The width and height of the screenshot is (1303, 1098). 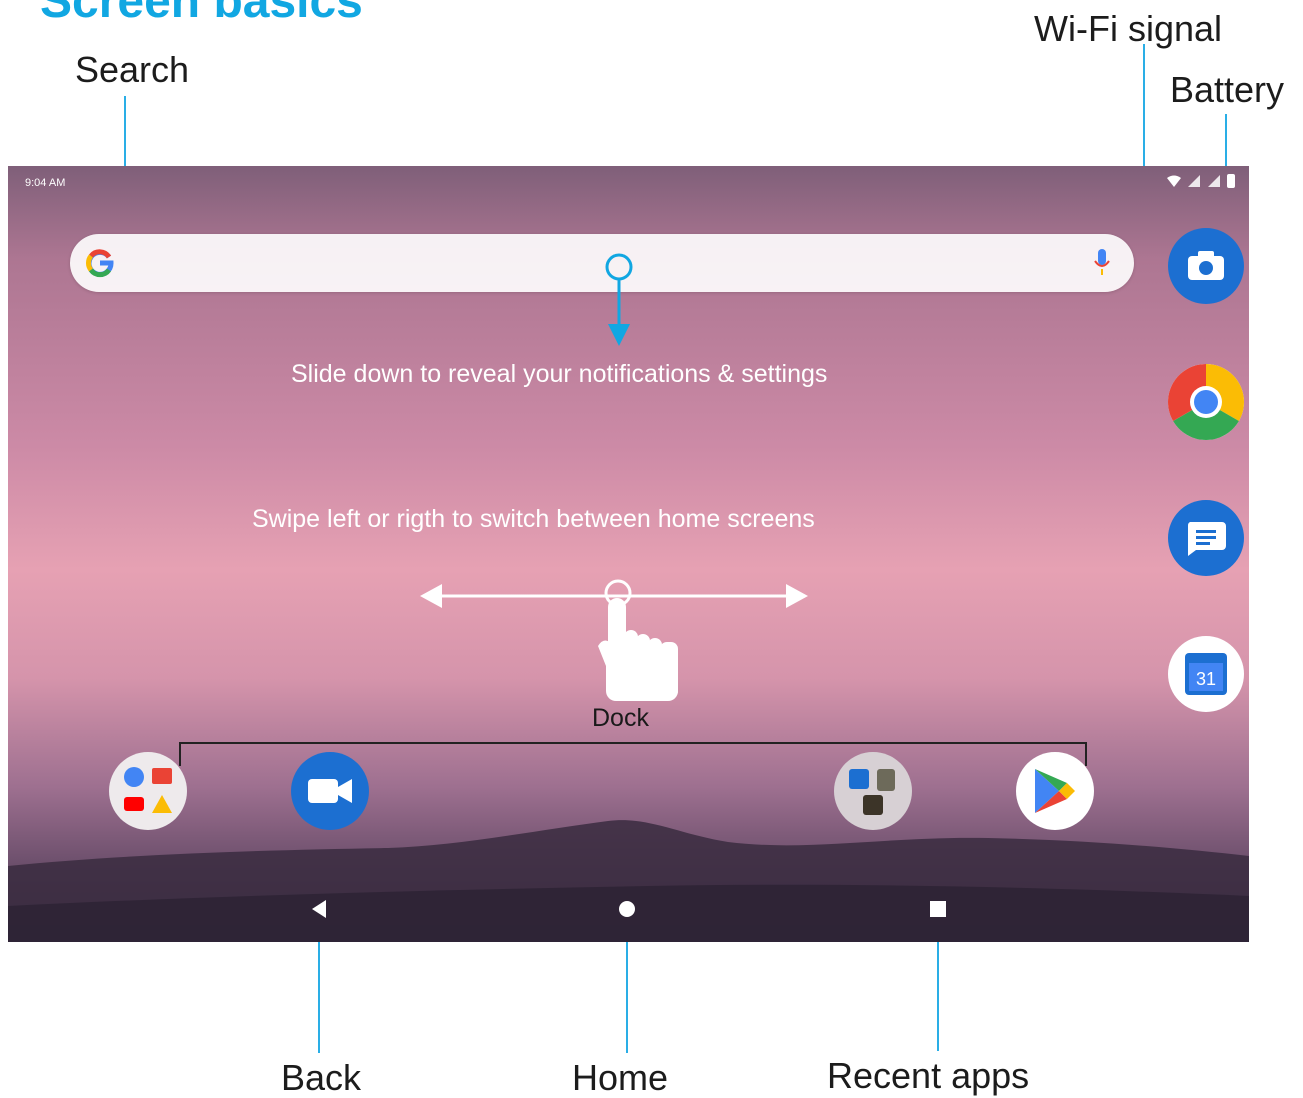 I want to click on recent-apps-icon, so click(x=938, y=909).